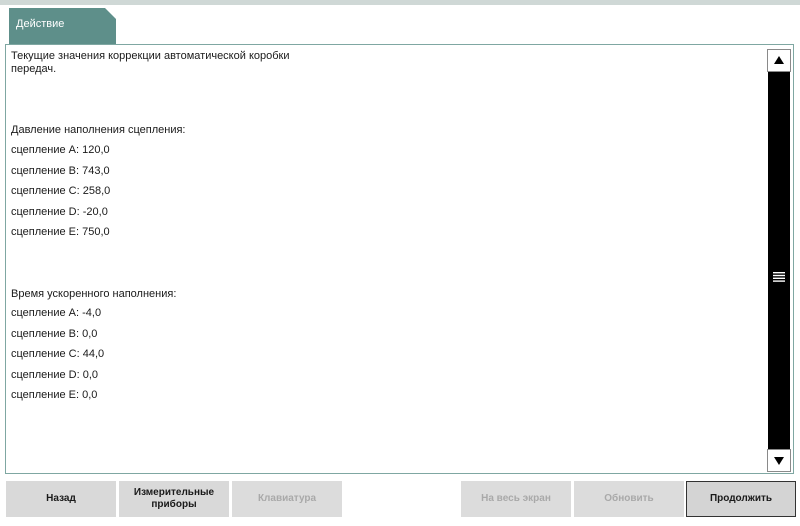  I want to click on fast-fill-item: сцепление D: 0,0, so click(55, 375).